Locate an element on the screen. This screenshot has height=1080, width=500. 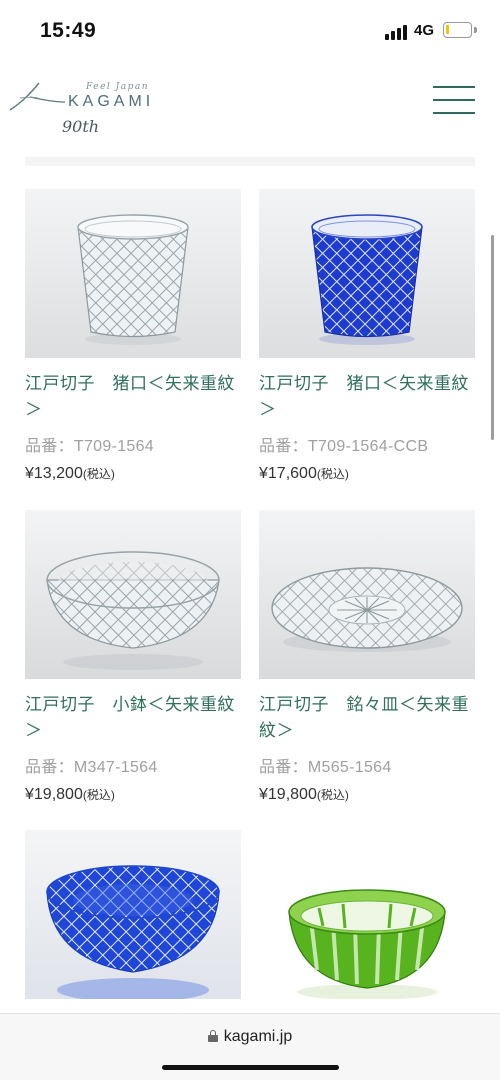
browser-address-bar: kagami.jp is located at coordinates (250, 1046).